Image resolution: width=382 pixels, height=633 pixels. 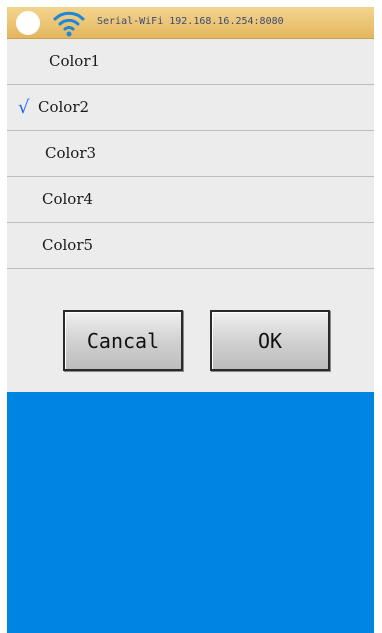 I want to click on status-dot-icon, so click(x=28, y=23).